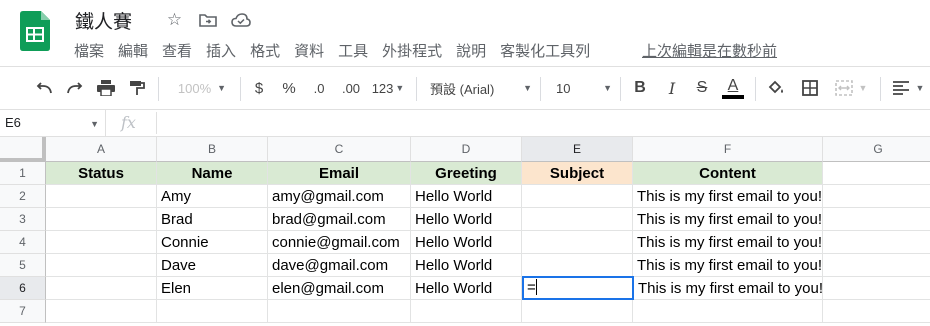 This screenshot has width=930, height=326. Describe the element at coordinates (240, 20) in the screenshot. I see `cloud-status-icon` at that location.